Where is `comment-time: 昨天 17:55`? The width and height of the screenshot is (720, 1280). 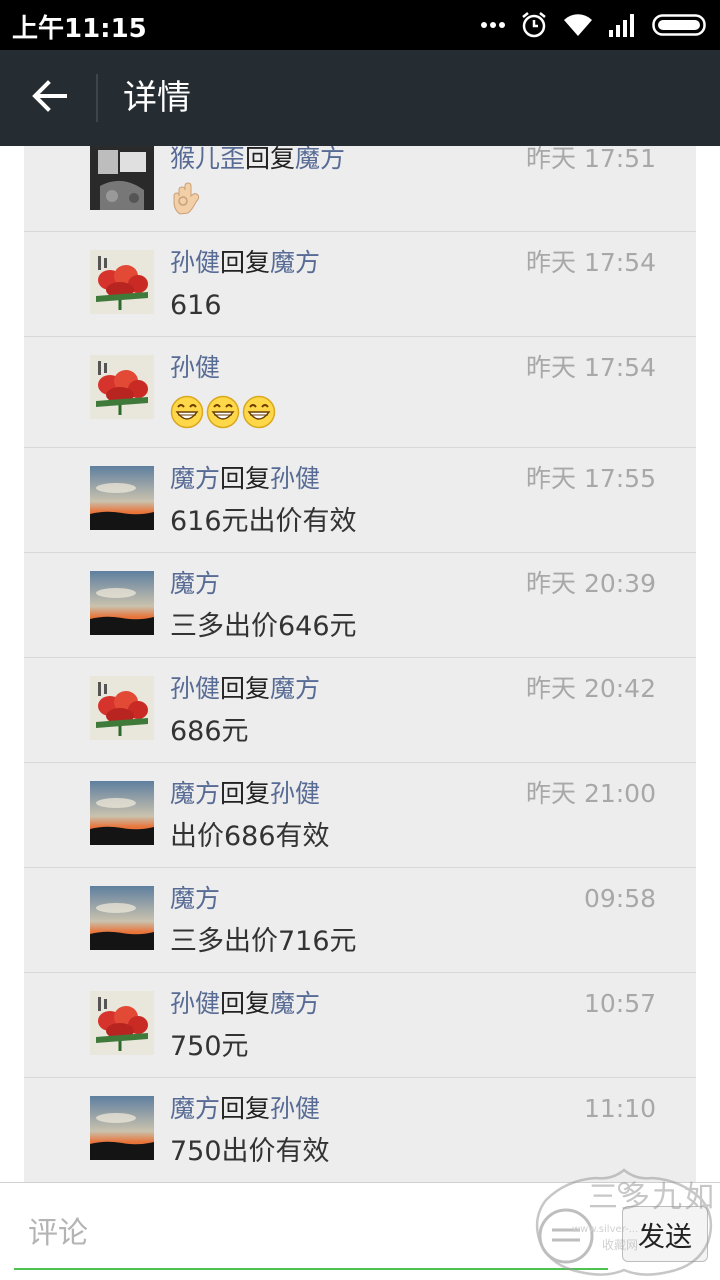
comment-time: 昨天 17:55 is located at coordinates (591, 478).